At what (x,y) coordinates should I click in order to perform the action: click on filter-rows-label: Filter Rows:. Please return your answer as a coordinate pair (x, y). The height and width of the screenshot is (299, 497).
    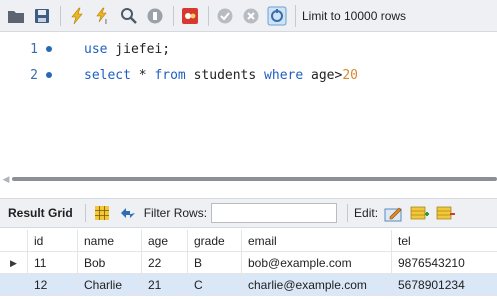
    Looking at the image, I should click on (175, 213).